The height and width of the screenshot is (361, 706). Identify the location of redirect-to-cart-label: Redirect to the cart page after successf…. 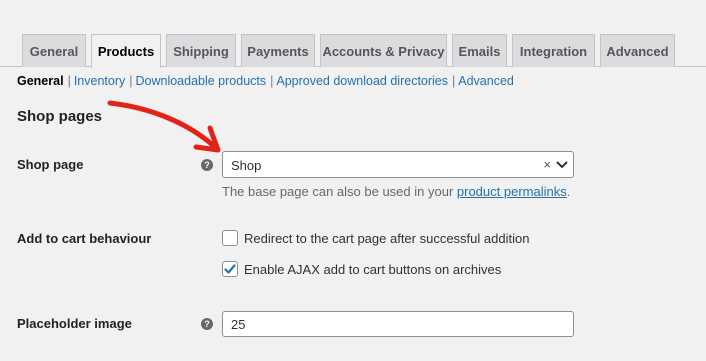
(387, 238).